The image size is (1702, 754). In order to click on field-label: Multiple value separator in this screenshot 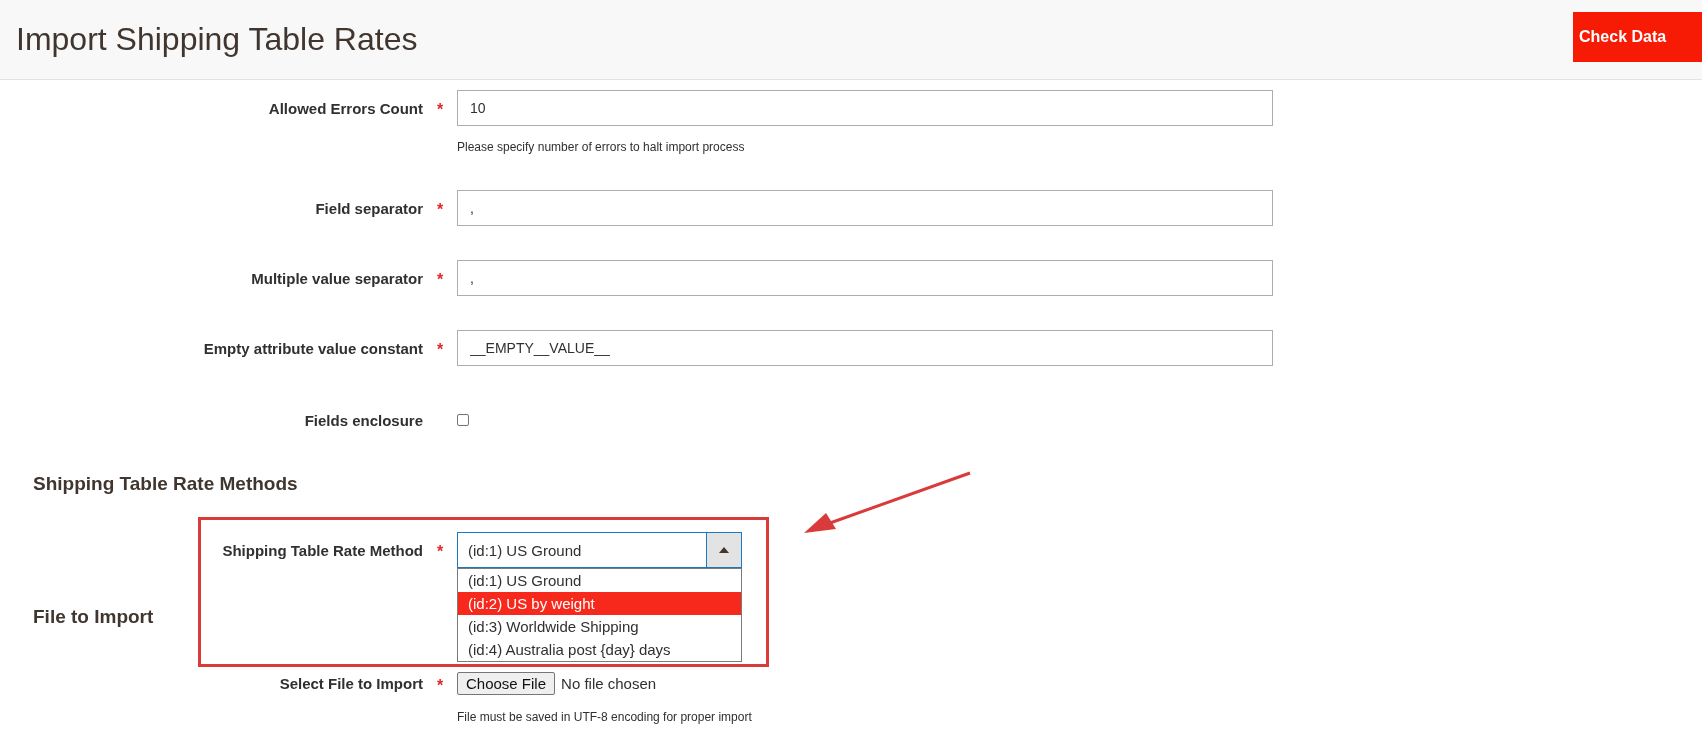, I will do `click(336, 278)`.